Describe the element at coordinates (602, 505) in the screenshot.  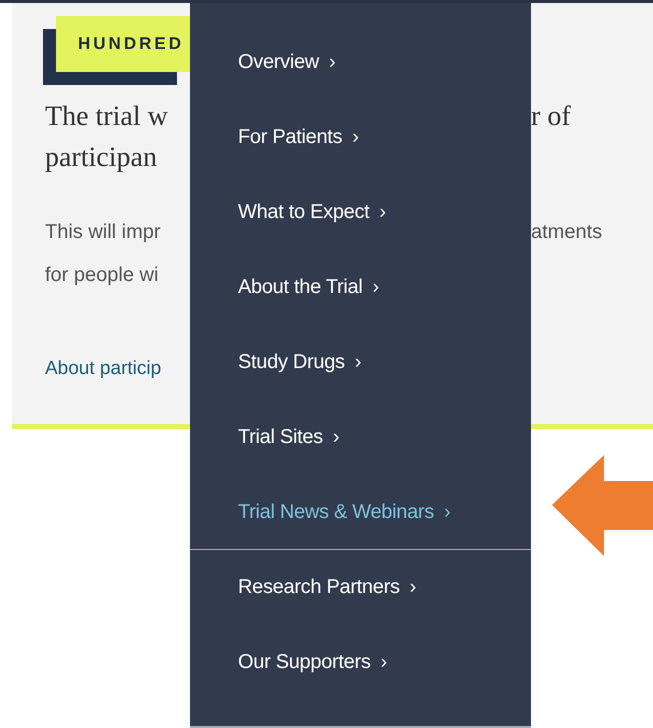
I see `arrow-icon` at that location.